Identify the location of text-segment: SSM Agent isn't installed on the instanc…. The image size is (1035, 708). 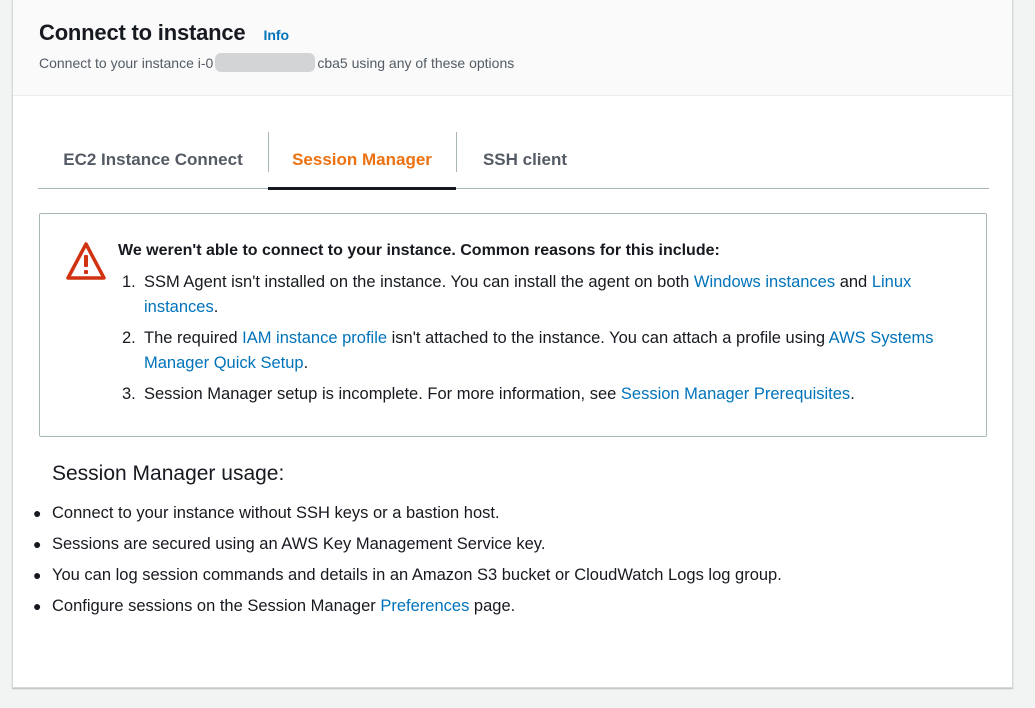
(419, 282).